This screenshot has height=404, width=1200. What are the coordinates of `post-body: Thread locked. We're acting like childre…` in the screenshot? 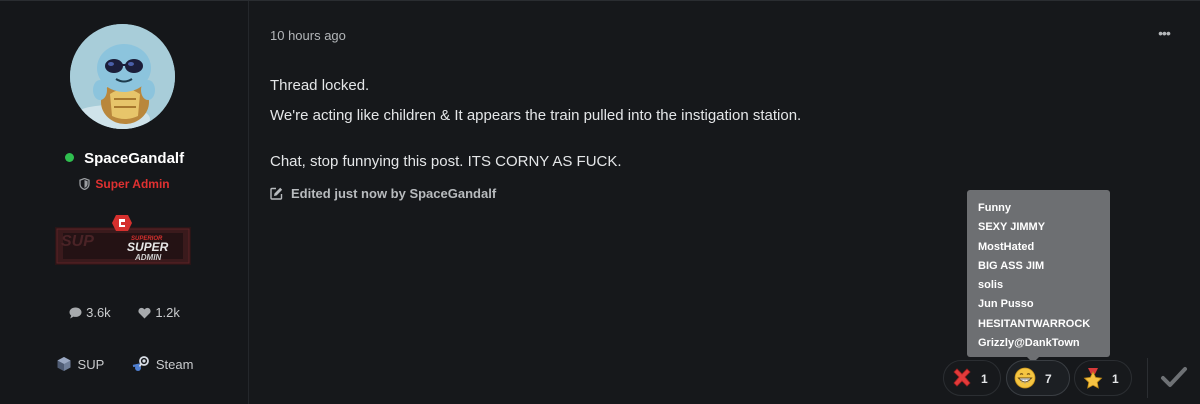 It's located at (535, 124).